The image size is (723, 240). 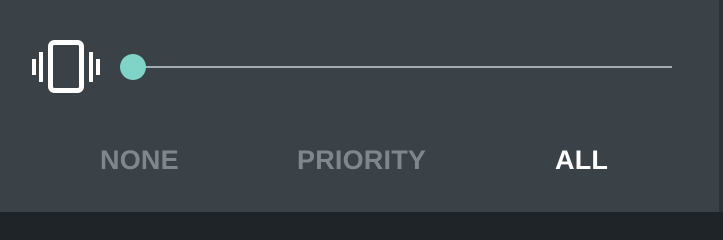 What do you see at coordinates (581, 160) in the screenshot?
I see `option-all: ALL` at bounding box center [581, 160].